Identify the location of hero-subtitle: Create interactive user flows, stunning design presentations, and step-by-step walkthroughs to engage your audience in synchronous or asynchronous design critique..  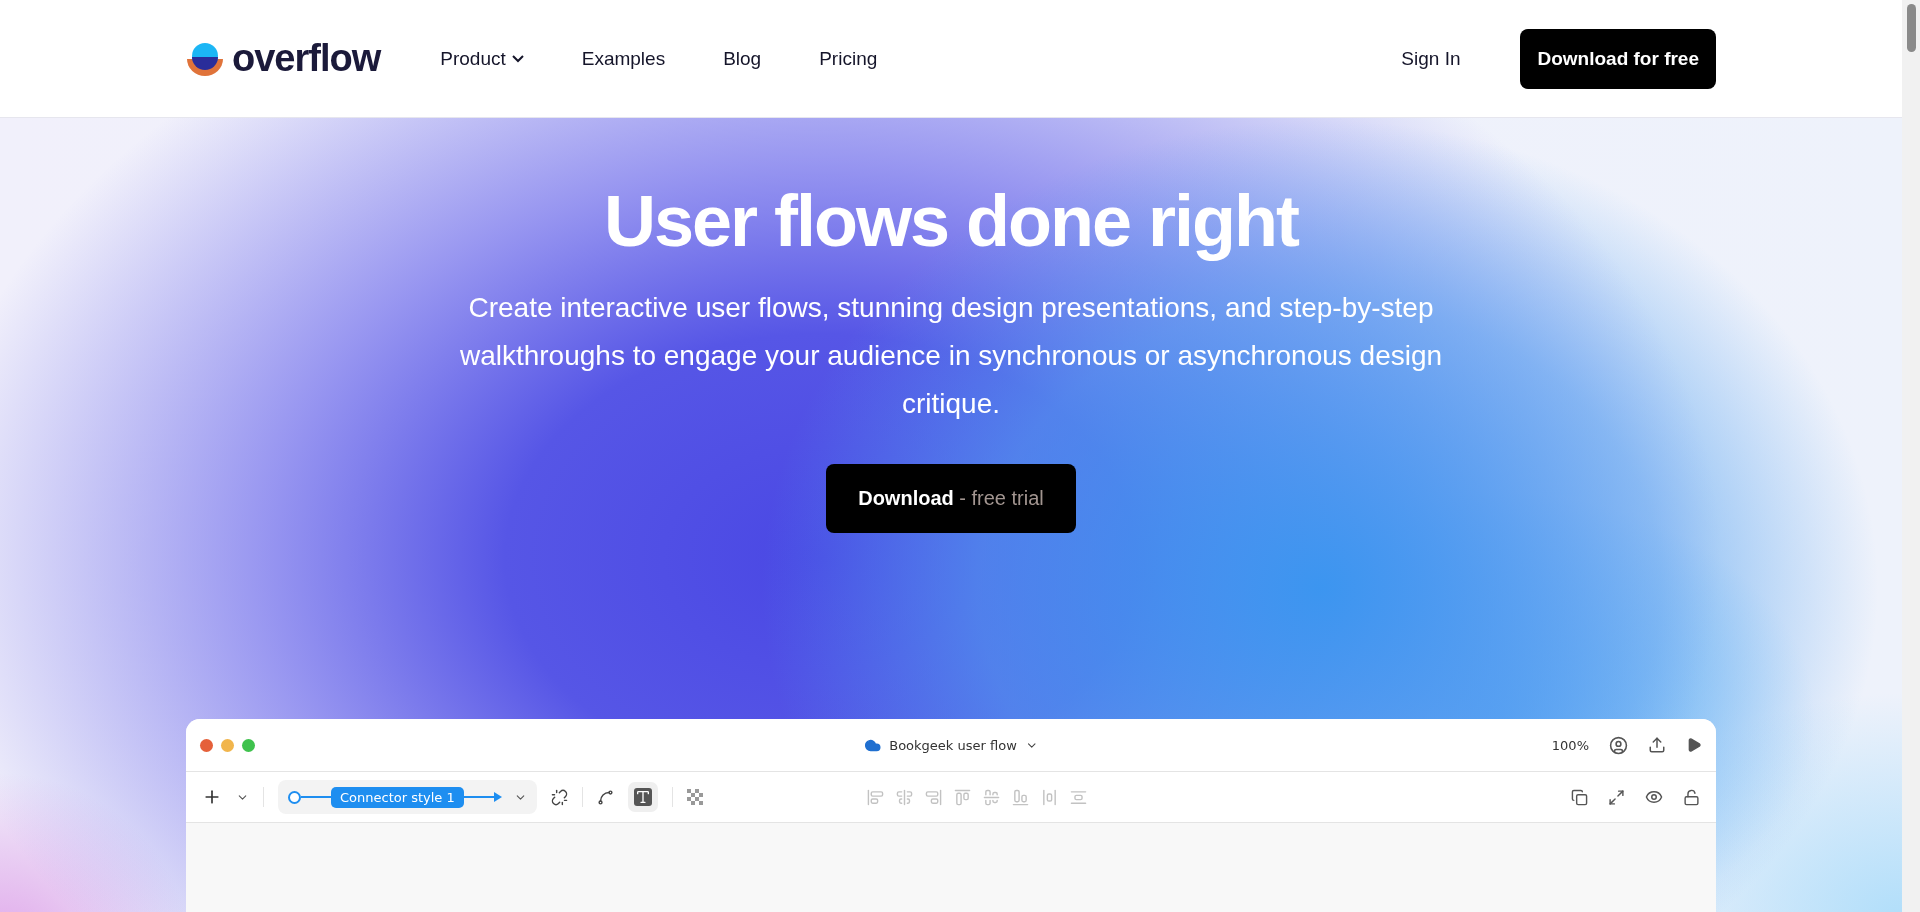
(951, 356).